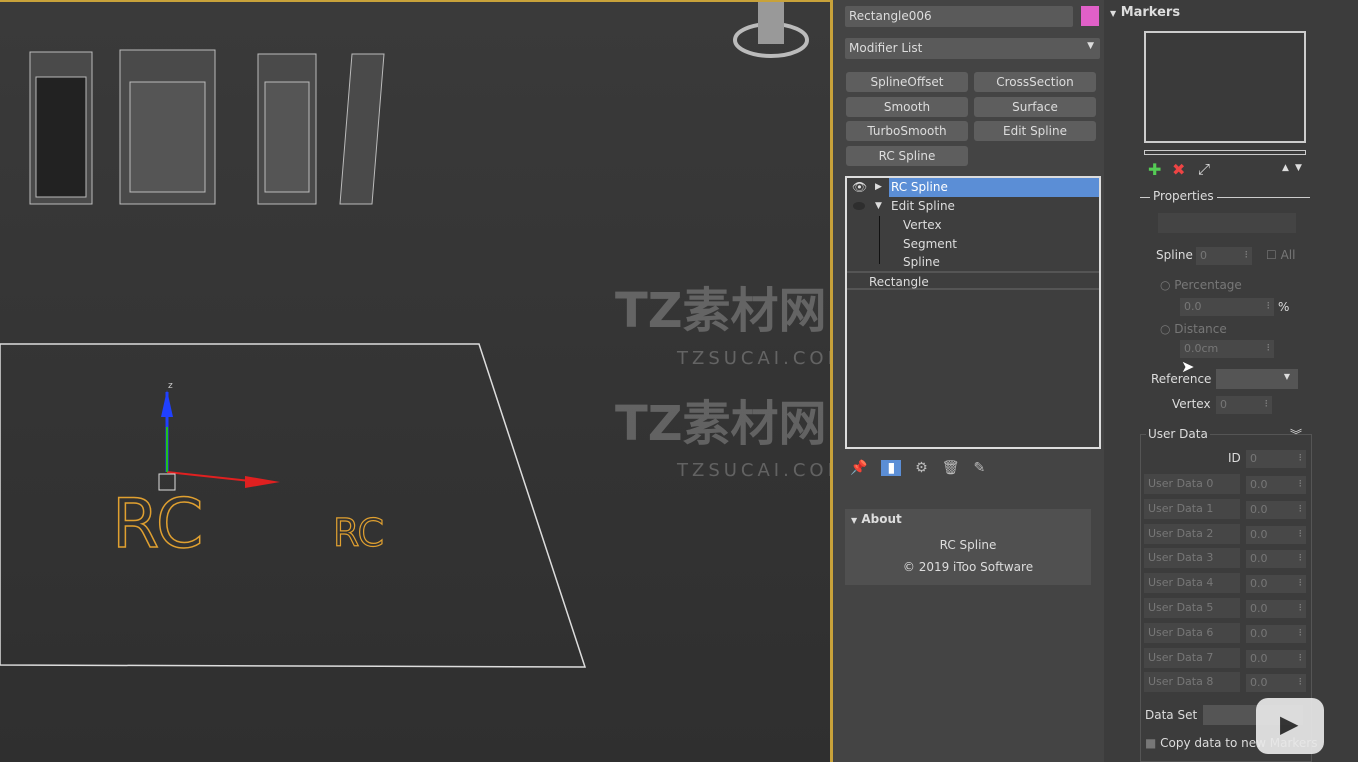 This screenshot has height=762, width=1358. What do you see at coordinates (1227, 307) in the screenshot?
I see `percentage-spinner: 0.0` at bounding box center [1227, 307].